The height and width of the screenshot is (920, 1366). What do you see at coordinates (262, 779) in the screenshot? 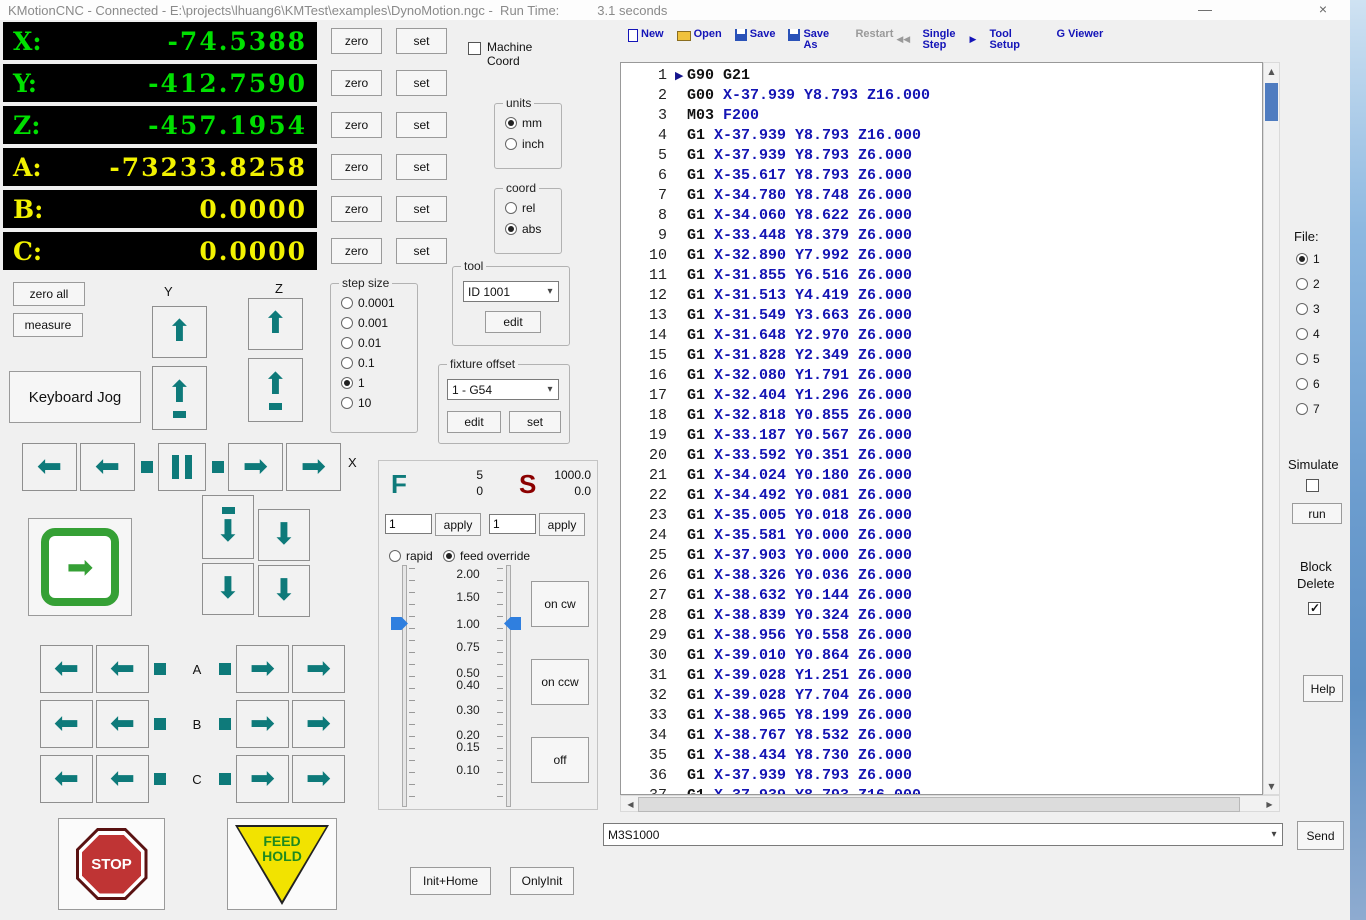
I see `jog-c-plus-button: ➡` at bounding box center [262, 779].